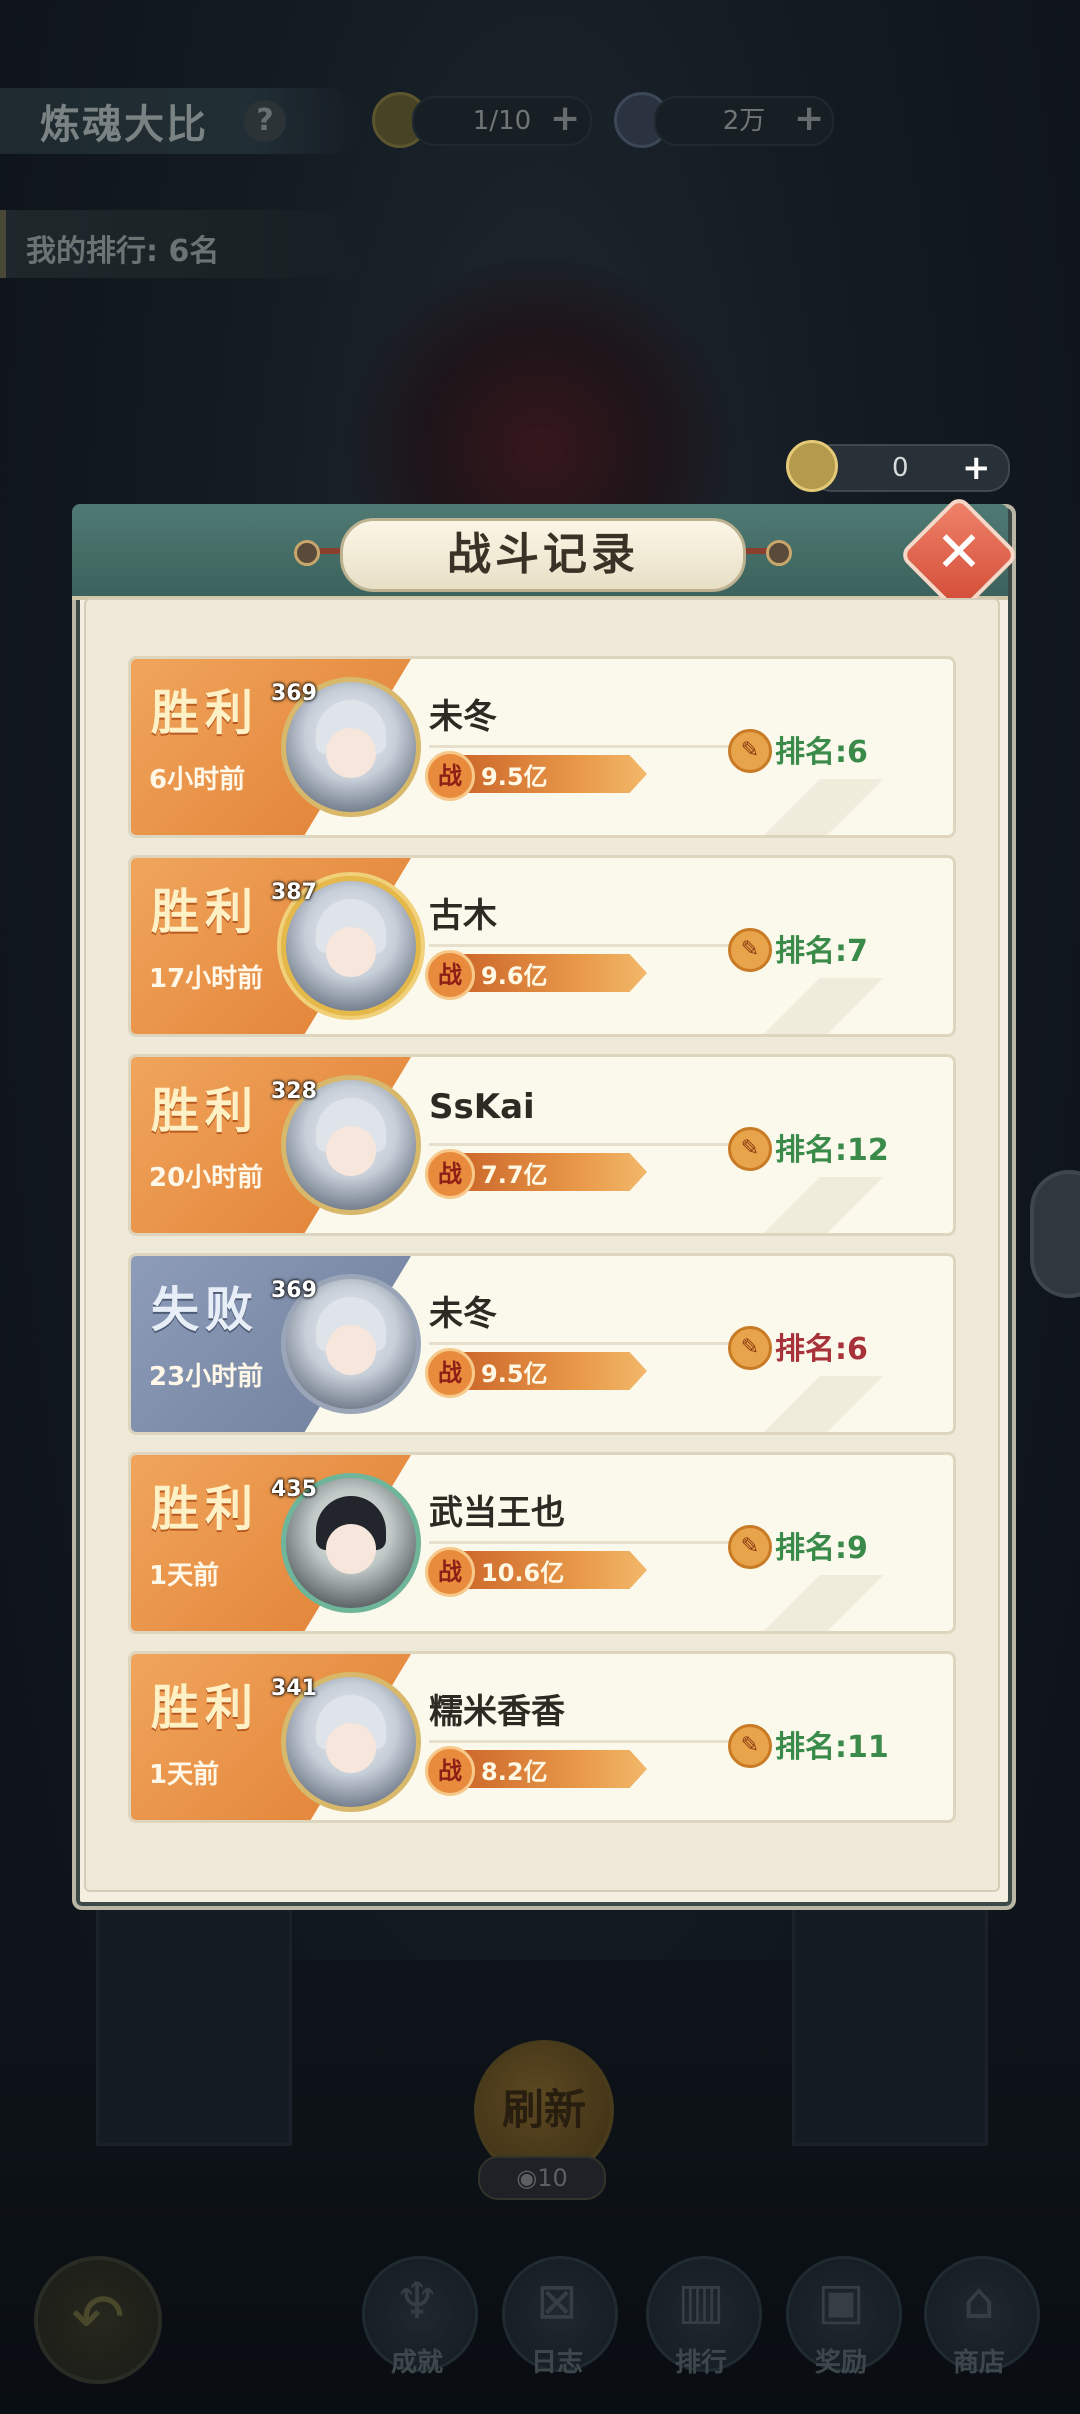 This screenshot has width=1080, height=2414. Describe the element at coordinates (294, 892) in the screenshot. I see `player-level: 387` at that location.